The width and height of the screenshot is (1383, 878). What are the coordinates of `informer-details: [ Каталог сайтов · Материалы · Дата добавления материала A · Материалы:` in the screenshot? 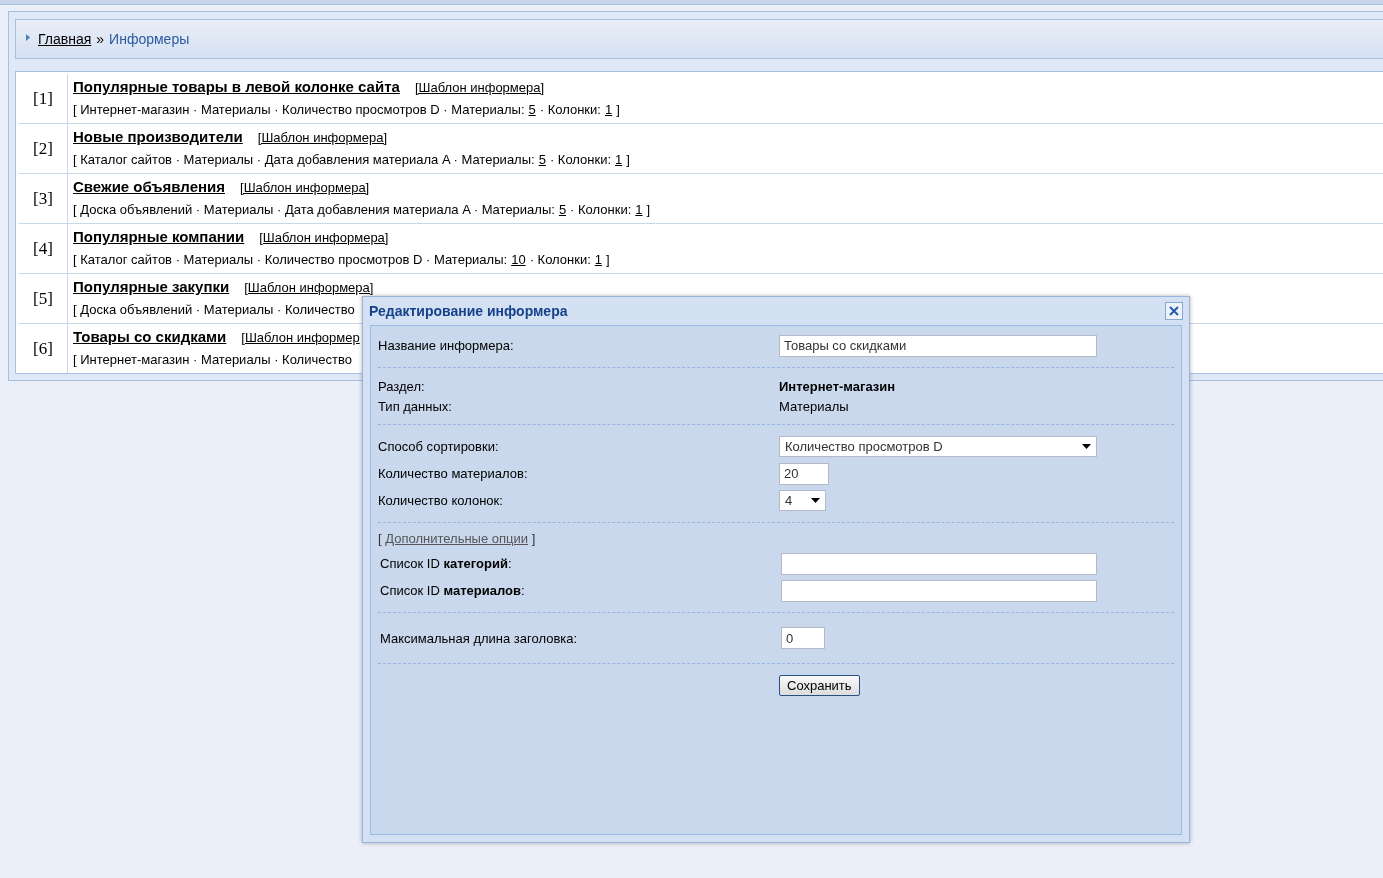 It's located at (304, 159).